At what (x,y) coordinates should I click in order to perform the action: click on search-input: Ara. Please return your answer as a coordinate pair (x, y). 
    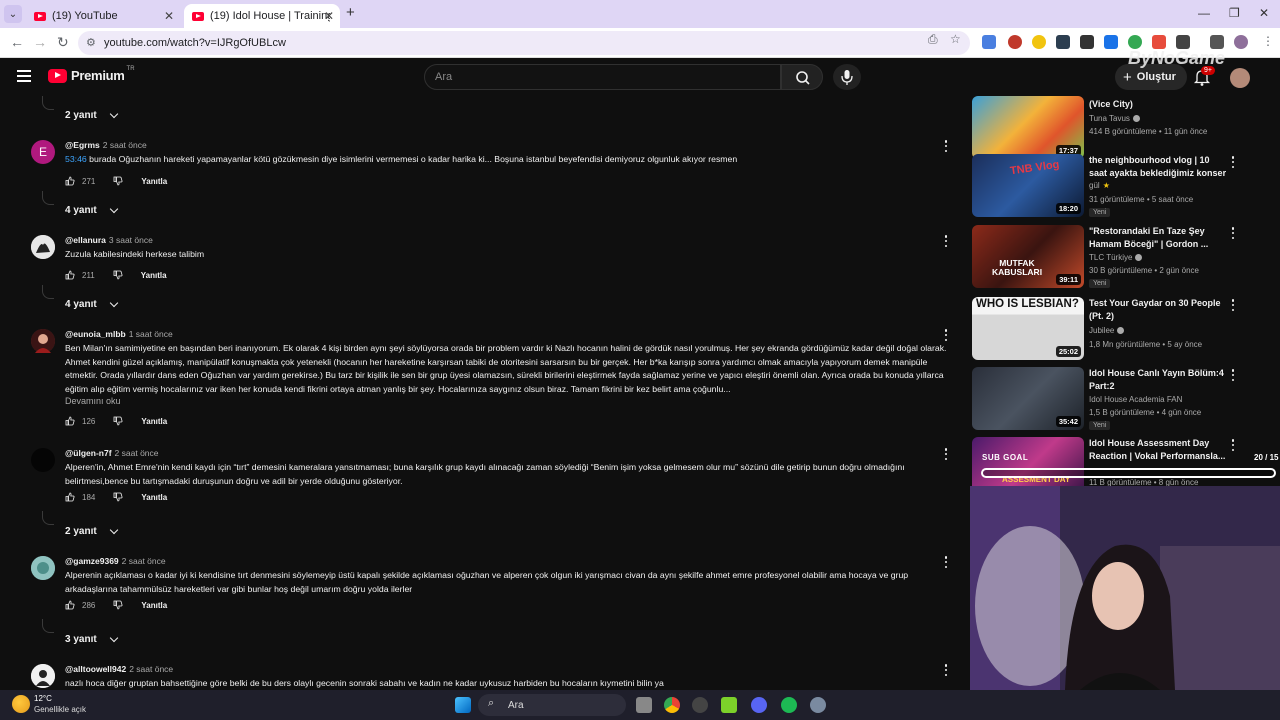
    Looking at the image, I should click on (602, 77).